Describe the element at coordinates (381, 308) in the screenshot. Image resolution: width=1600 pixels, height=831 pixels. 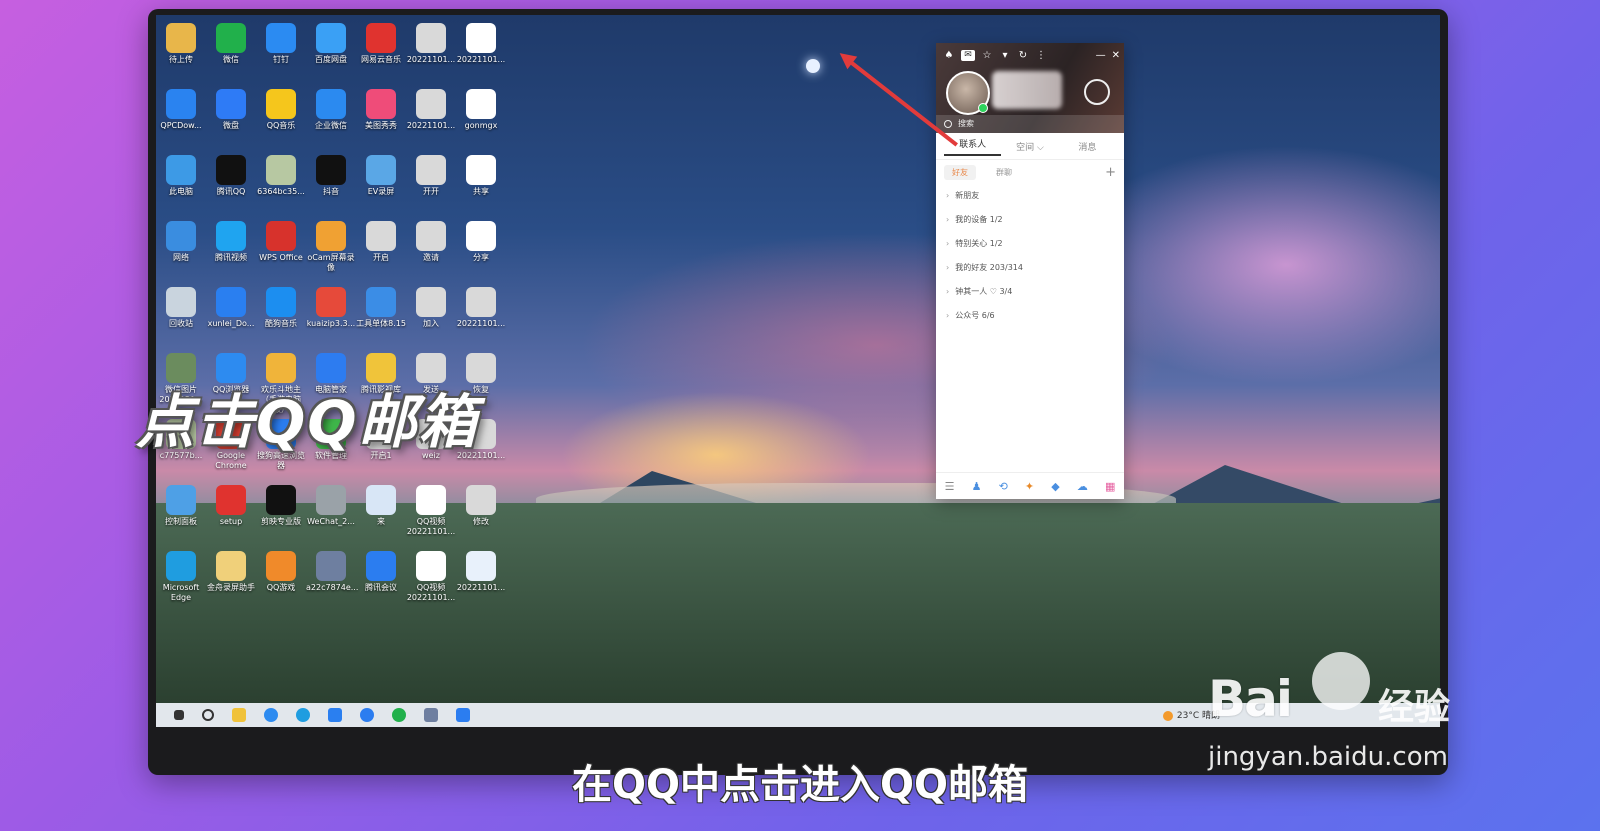
I see `desktop-icon: 工具单体8.15` at that location.